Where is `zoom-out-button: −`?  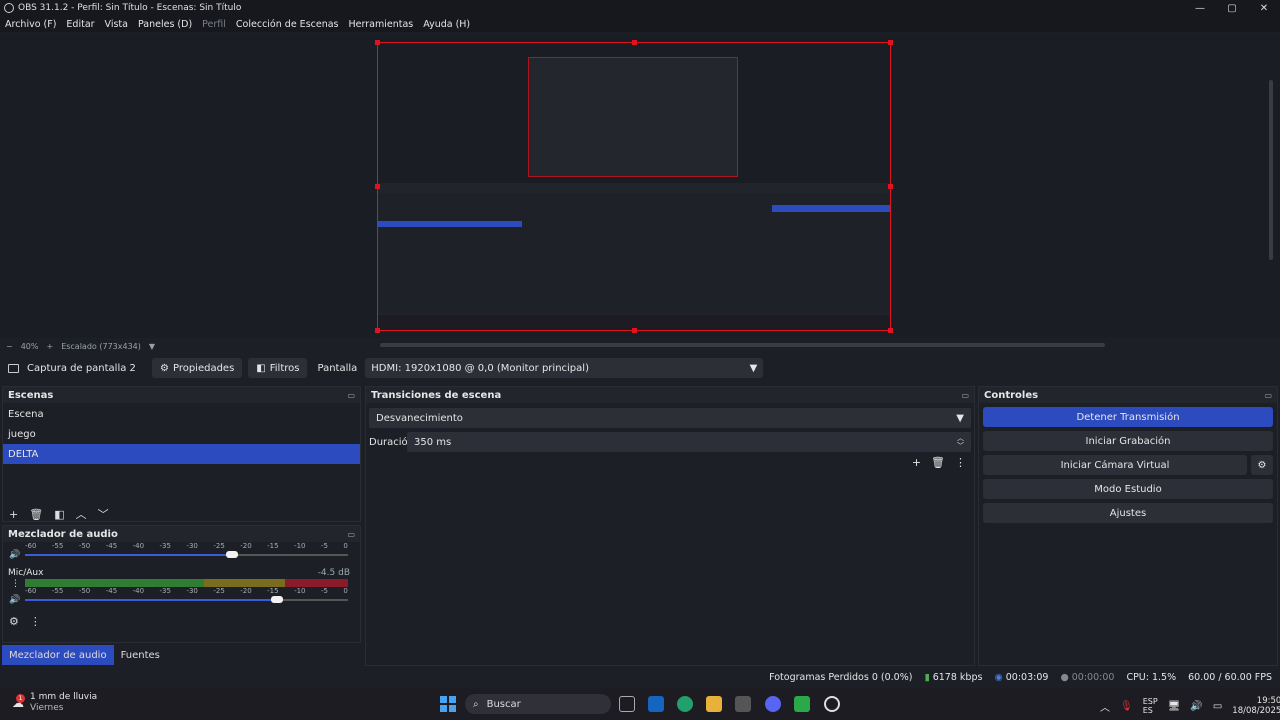
zoom-out-button: − is located at coordinates (9, 346).